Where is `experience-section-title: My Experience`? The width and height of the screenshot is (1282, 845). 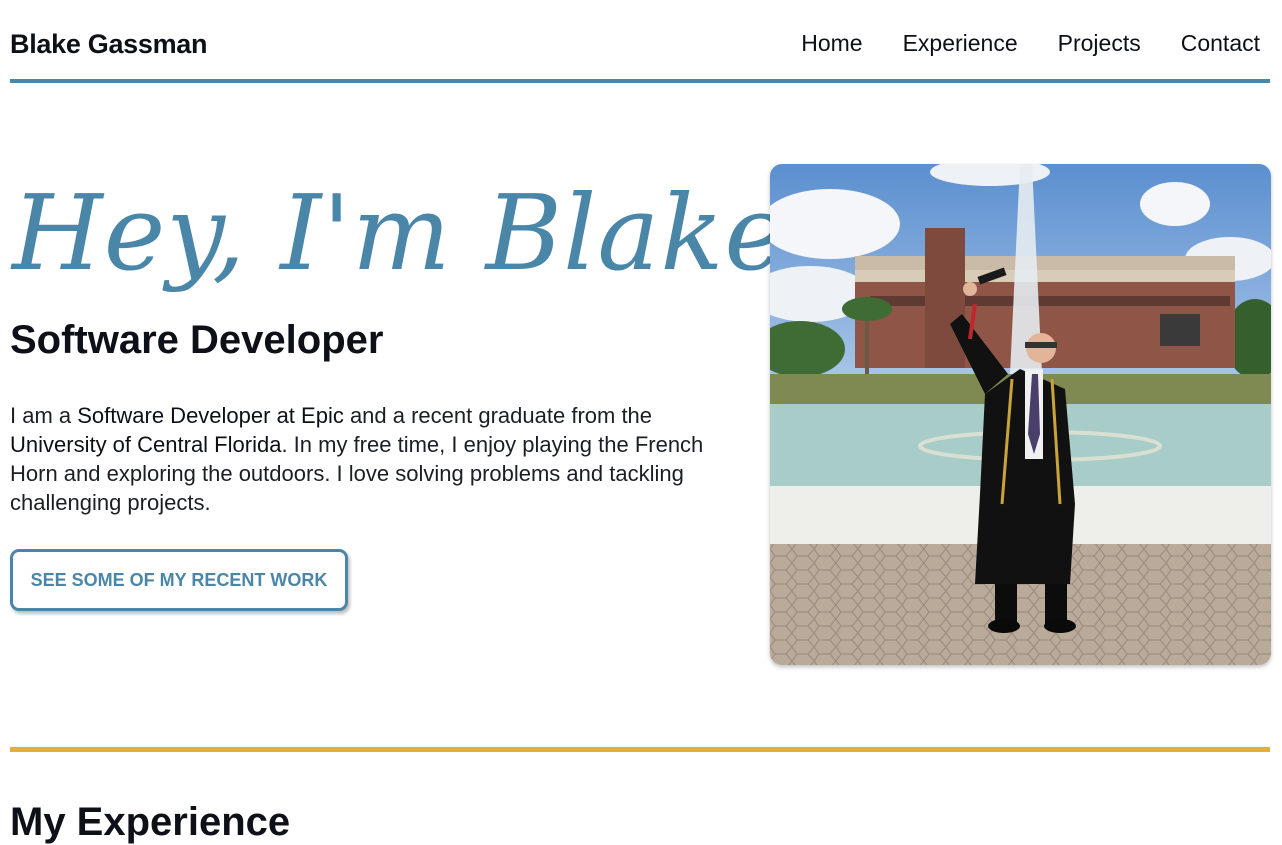
experience-section-title: My Experience is located at coordinates (150, 822).